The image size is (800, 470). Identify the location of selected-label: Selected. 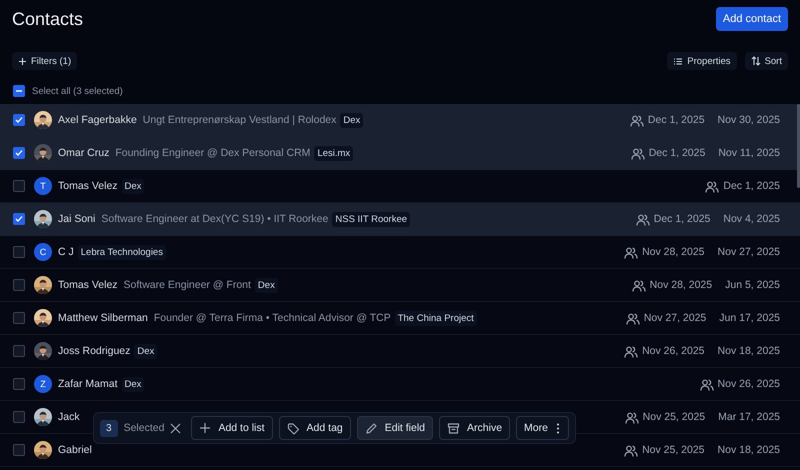
(144, 428).